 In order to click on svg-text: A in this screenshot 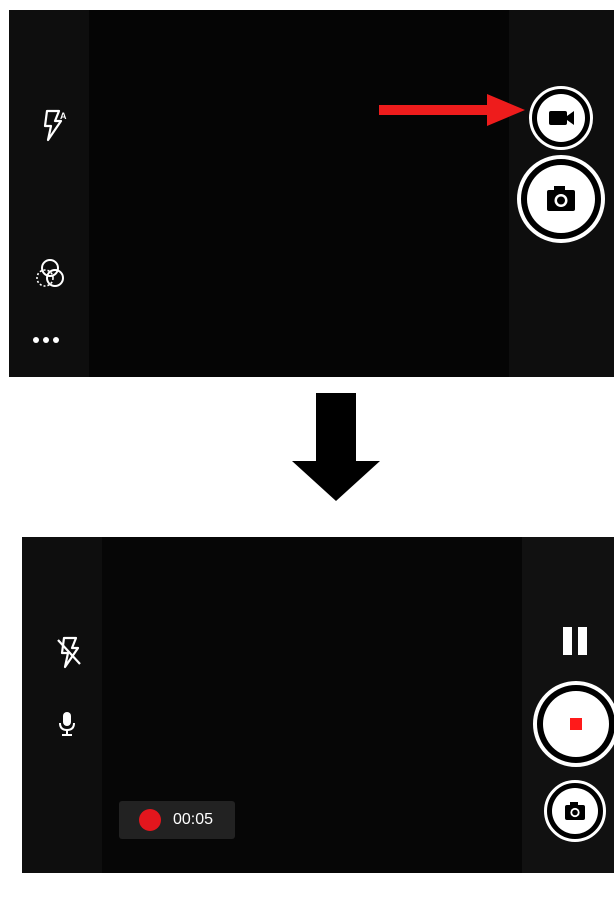, I will do `click(63, 116)`.